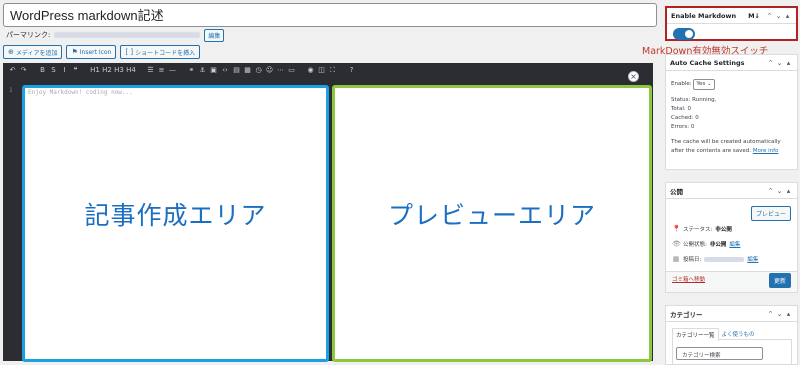  What do you see at coordinates (119, 70) in the screenshot?
I see `h3-button: H3` at bounding box center [119, 70].